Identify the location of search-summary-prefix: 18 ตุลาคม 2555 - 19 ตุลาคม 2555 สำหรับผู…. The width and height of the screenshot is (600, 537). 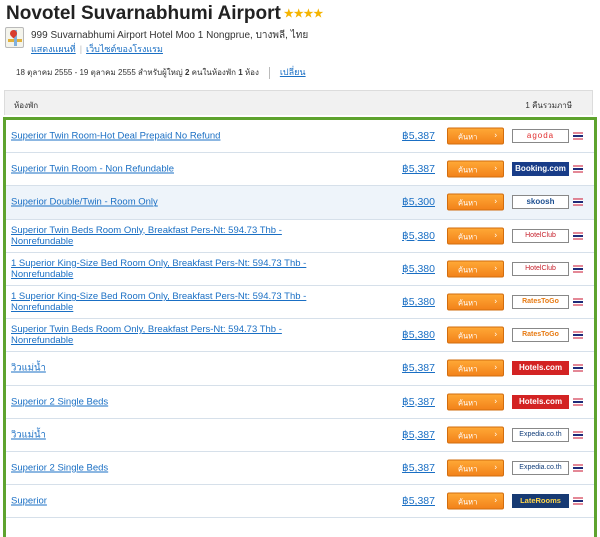
(100, 72).